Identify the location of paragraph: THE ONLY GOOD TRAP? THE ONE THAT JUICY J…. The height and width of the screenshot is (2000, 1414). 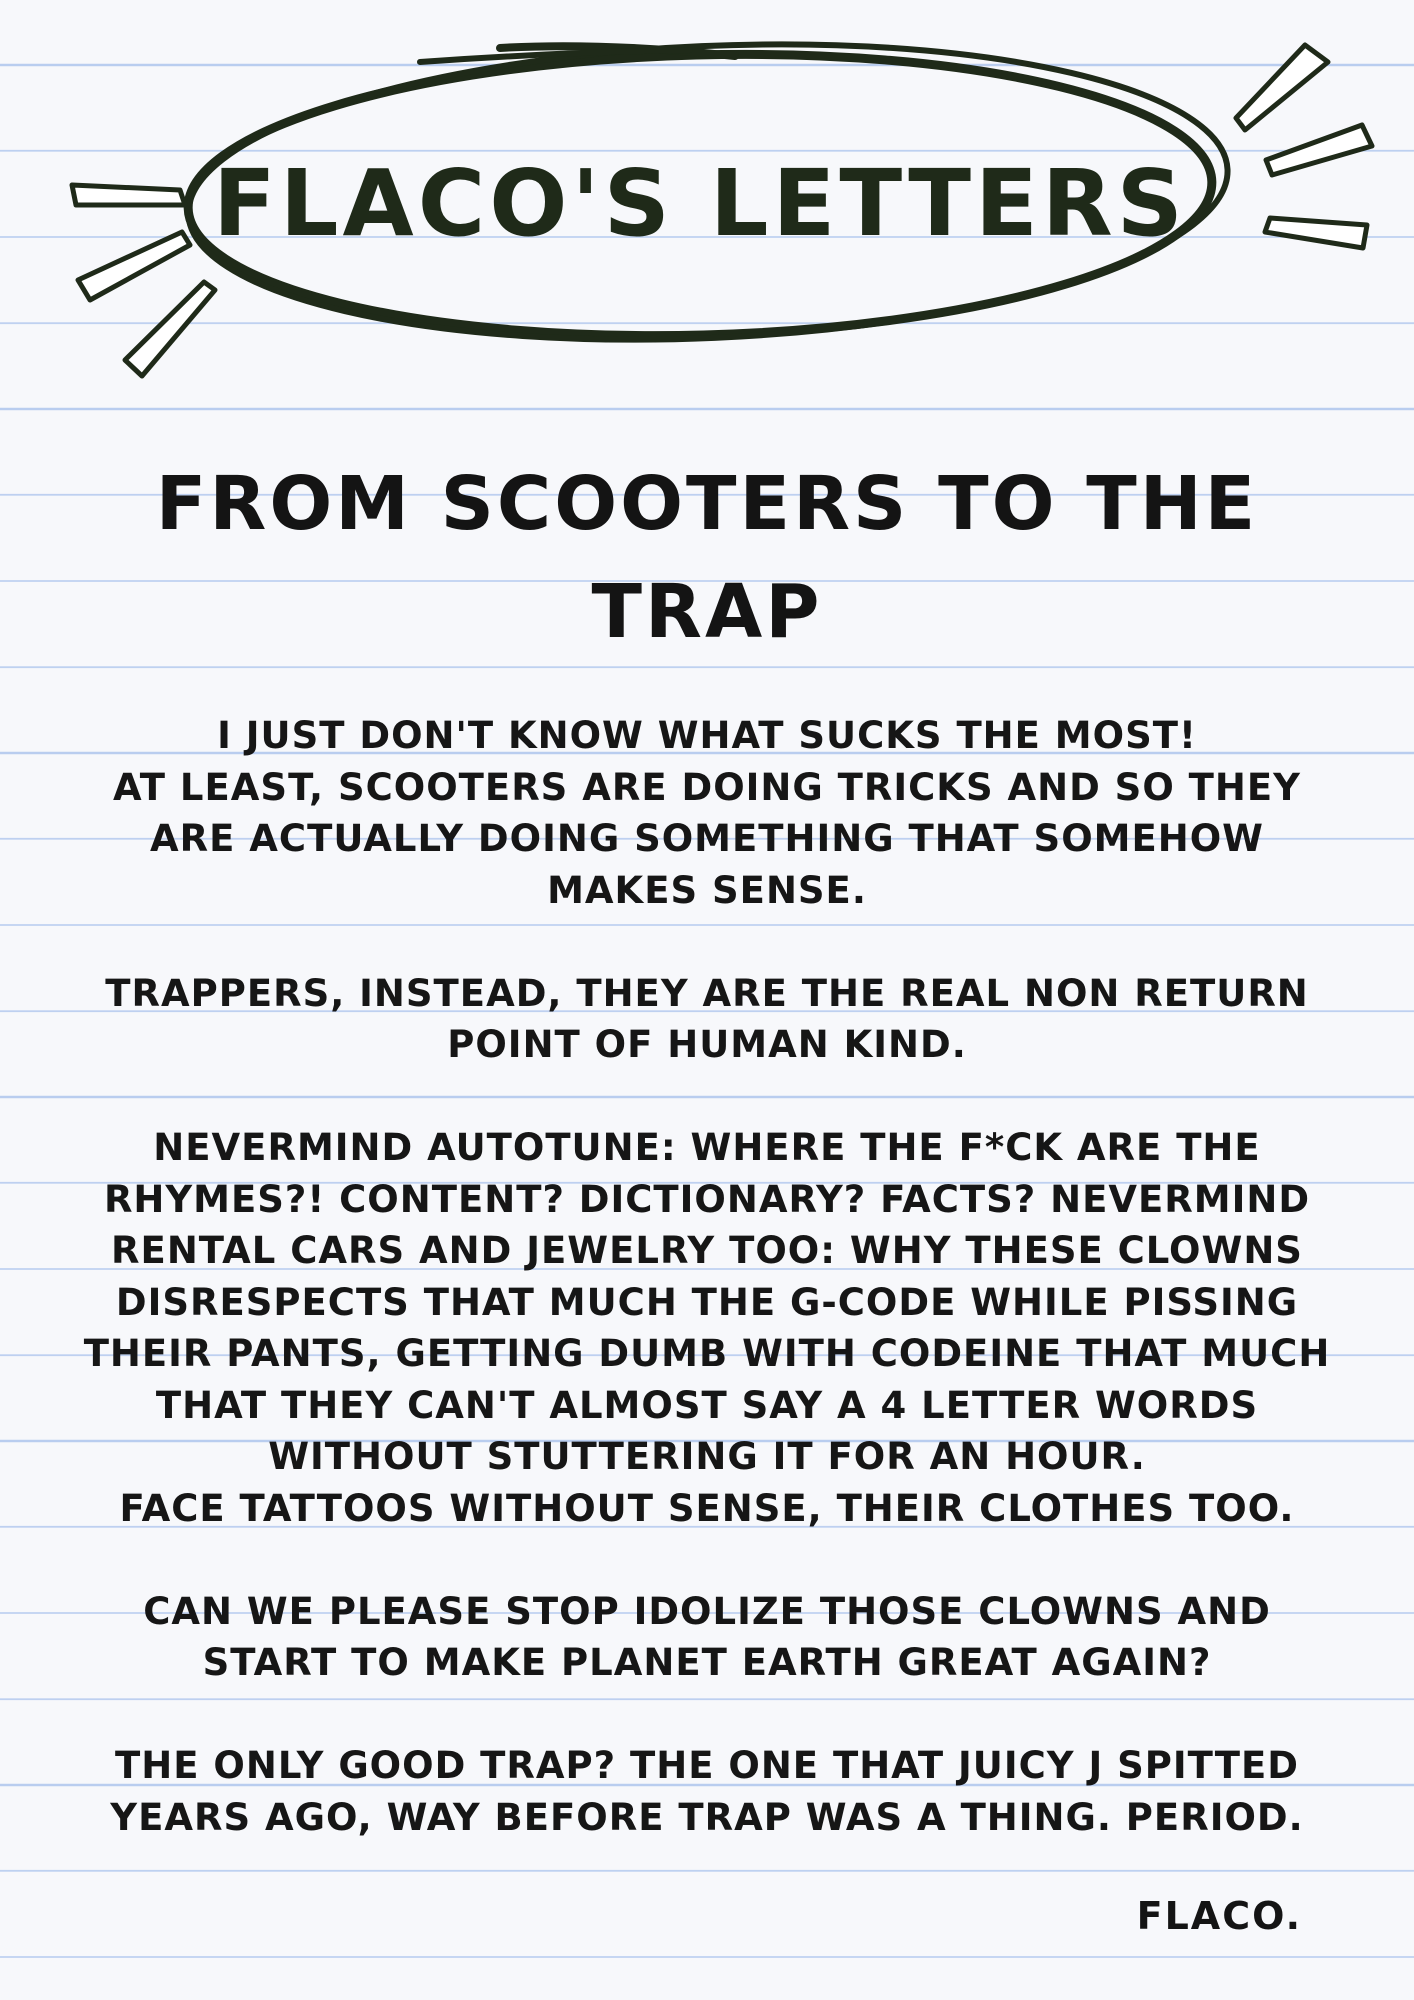
(707, 1791).